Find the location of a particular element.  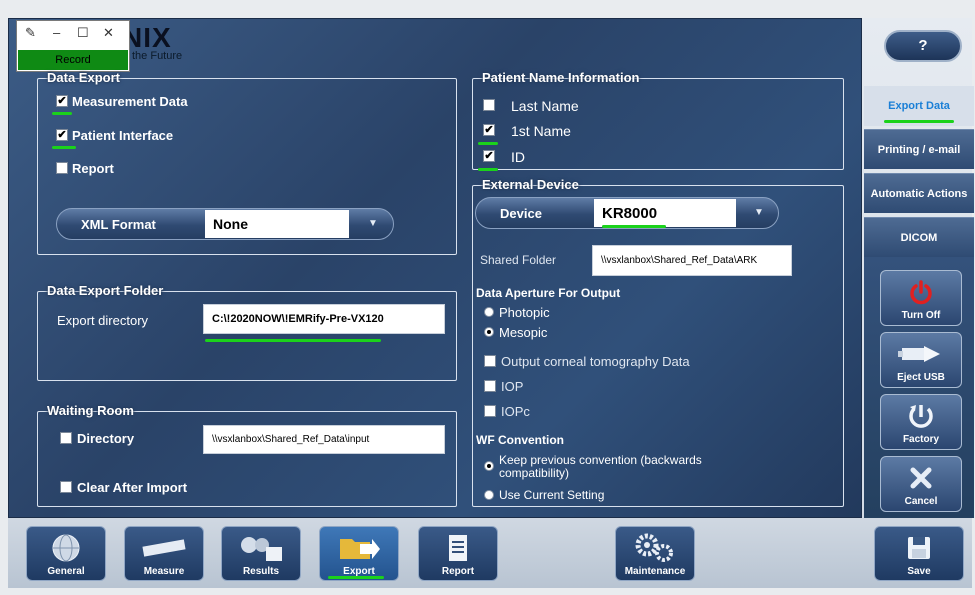

photopic-radio is located at coordinates (489, 312).